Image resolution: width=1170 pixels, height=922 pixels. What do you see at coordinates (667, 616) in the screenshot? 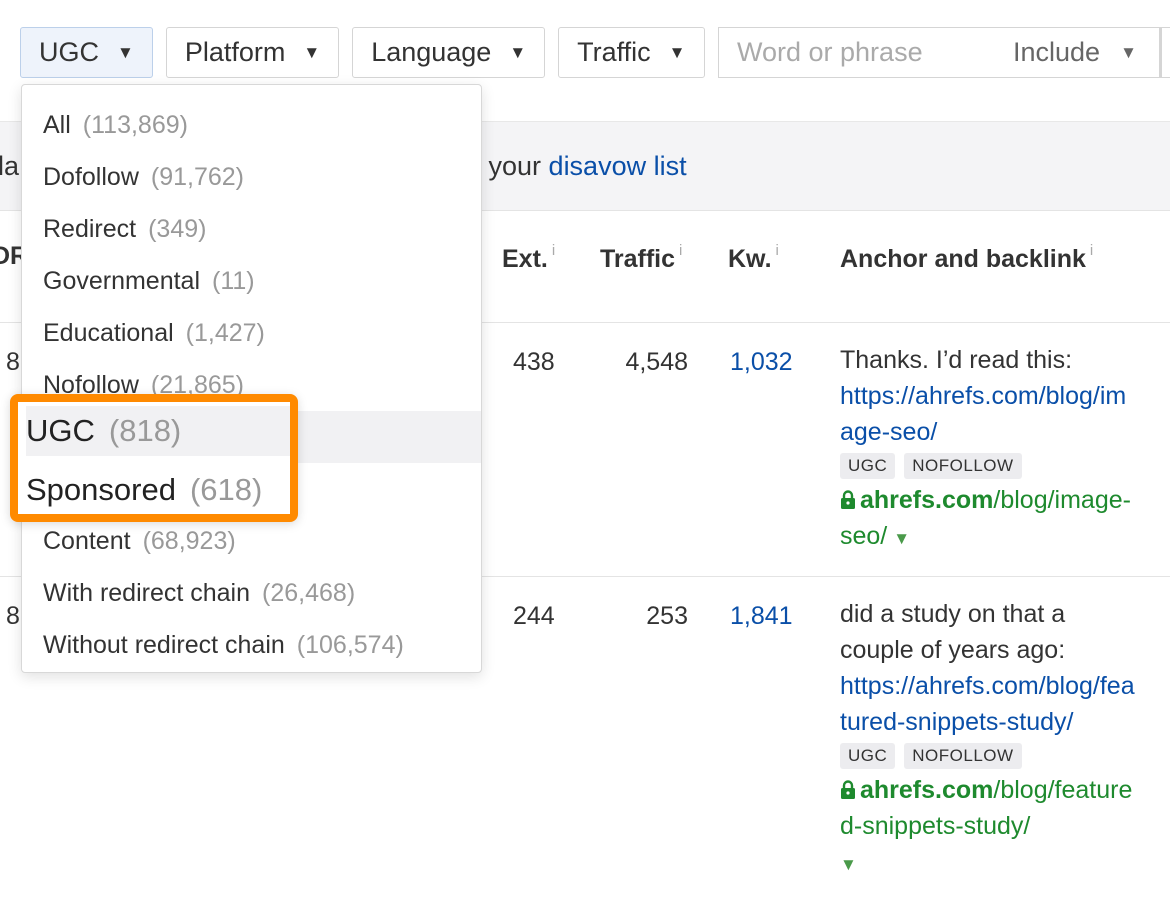
I see `traffic-value: 253` at bounding box center [667, 616].